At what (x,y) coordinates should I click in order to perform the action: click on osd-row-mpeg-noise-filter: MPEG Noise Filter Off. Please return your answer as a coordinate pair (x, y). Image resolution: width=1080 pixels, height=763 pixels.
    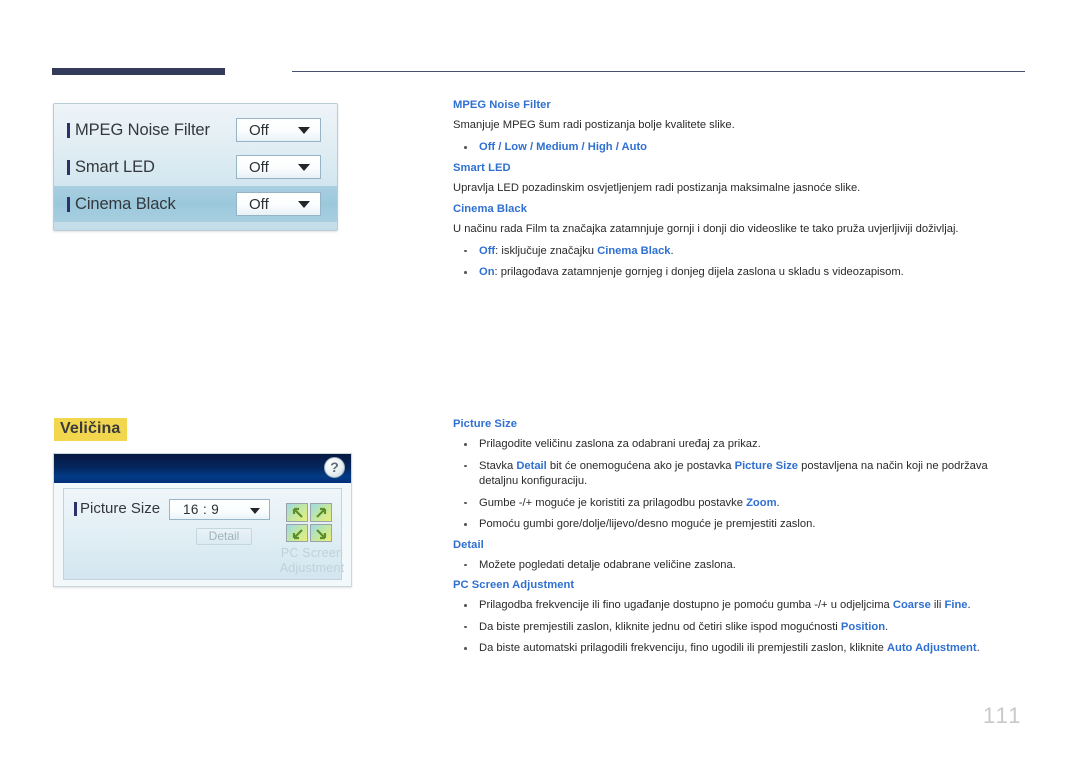
    Looking at the image, I should click on (195, 130).